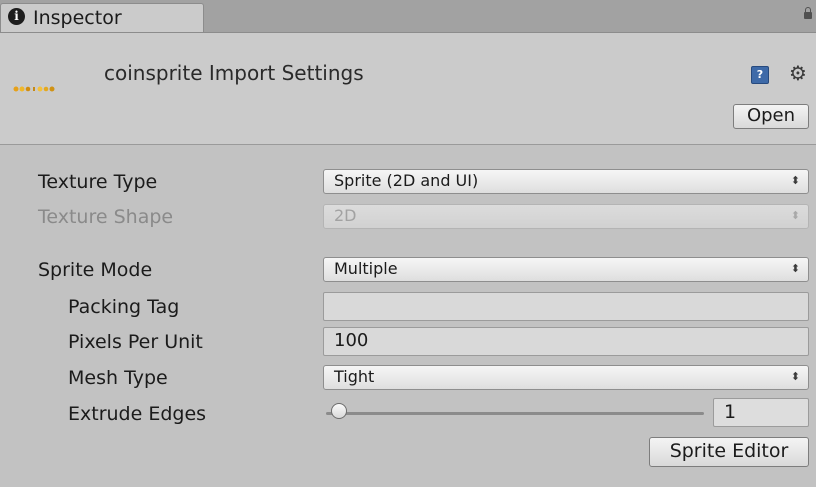  Describe the element at coordinates (366, 268) in the screenshot. I see `sprite-mode-value: Multiple` at that location.